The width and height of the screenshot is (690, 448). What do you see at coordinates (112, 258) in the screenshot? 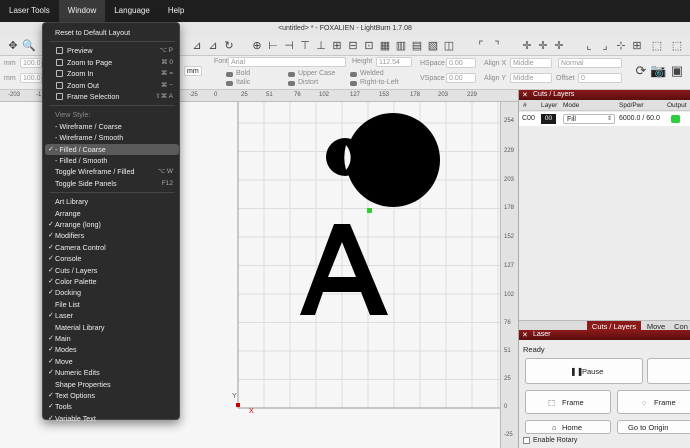
I see `window-menu-item: ✓ Console` at bounding box center [112, 258].